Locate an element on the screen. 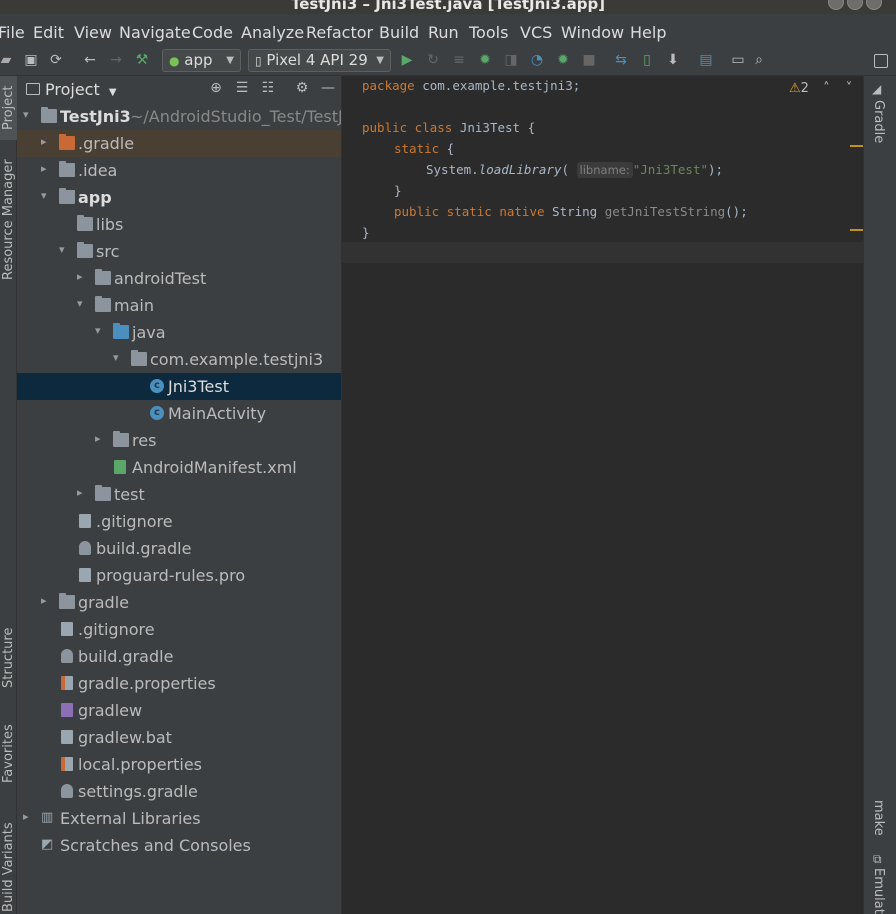 The height and width of the screenshot is (914, 896). tree-node-gradle-folder: ▸ gradle is located at coordinates (179, 602).